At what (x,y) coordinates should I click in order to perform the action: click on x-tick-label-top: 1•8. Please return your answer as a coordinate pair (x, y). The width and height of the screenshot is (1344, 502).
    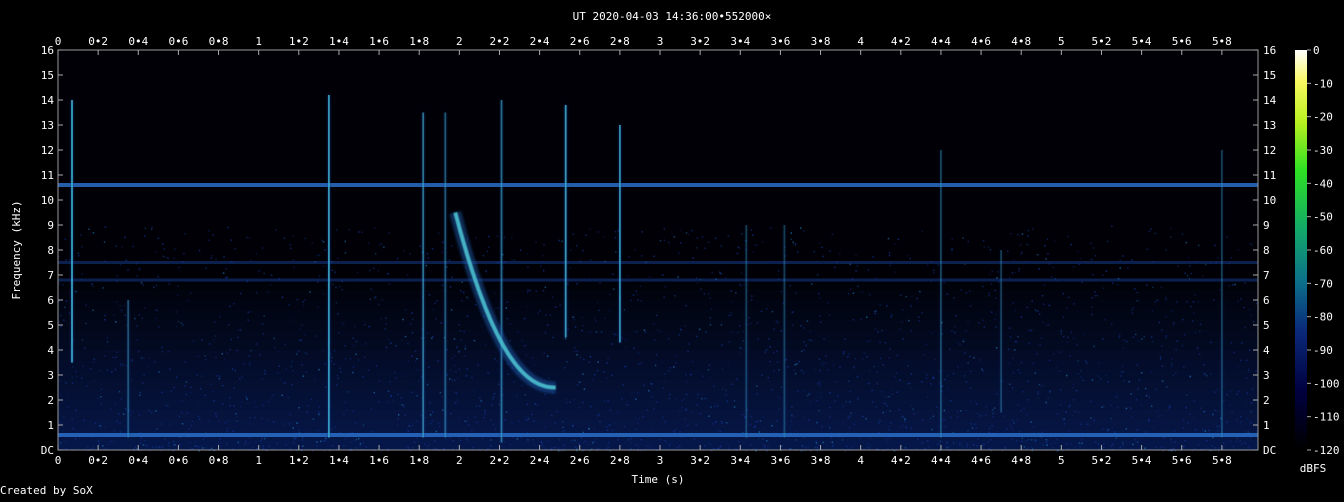
    Looking at the image, I should click on (419, 41).